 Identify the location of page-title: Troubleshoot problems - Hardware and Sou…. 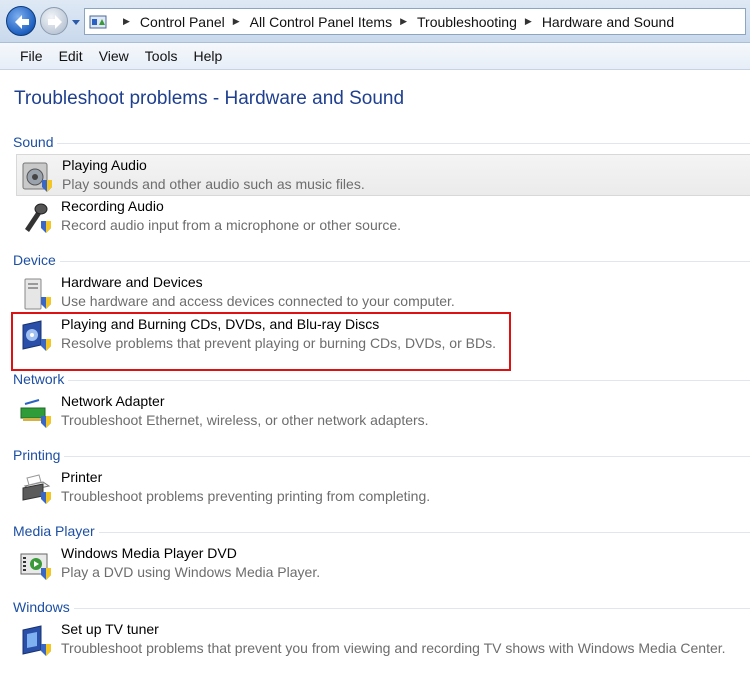
(209, 98).